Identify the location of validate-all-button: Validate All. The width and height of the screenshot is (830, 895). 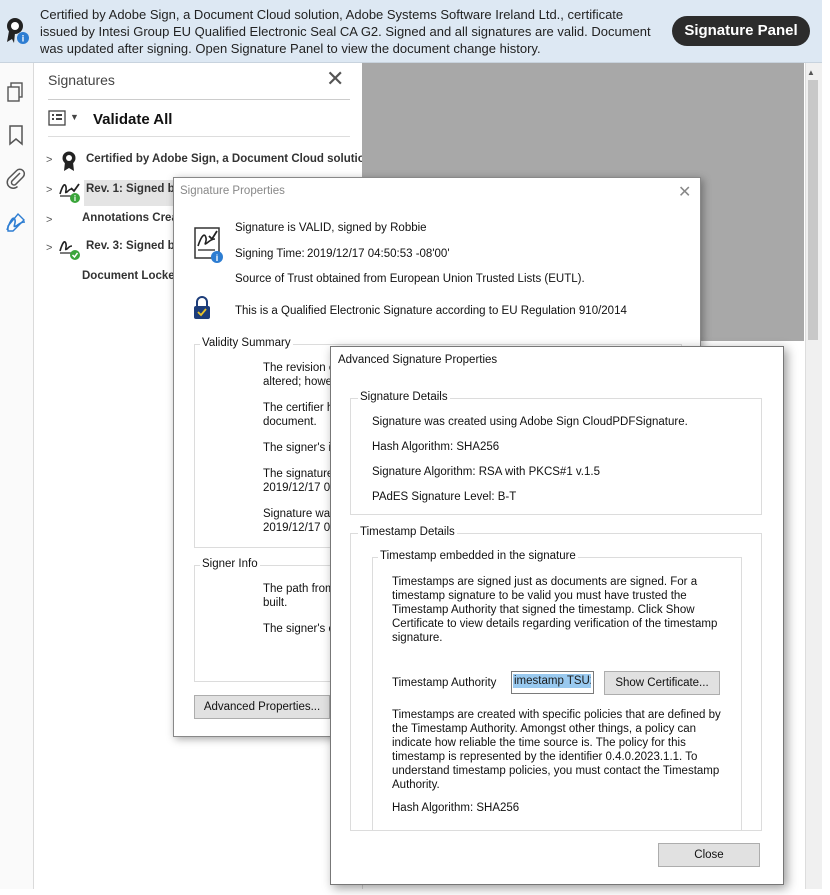
(132, 119).